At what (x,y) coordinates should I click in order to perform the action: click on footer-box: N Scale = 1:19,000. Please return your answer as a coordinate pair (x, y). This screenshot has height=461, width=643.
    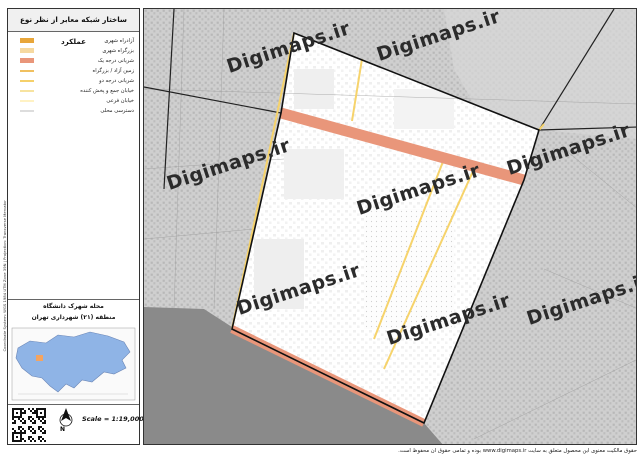
    Looking at the image, I should click on (76, 424).